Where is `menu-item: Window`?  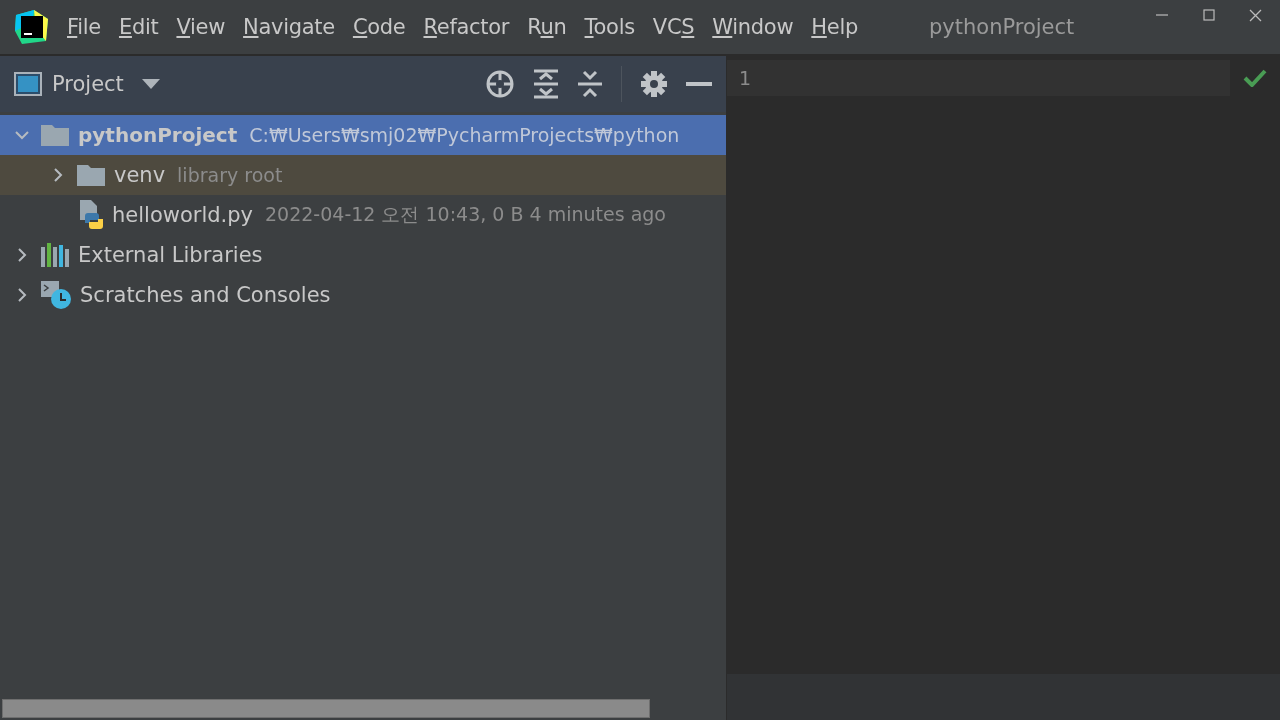
menu-item: Window is located at coordinates (753, 27).